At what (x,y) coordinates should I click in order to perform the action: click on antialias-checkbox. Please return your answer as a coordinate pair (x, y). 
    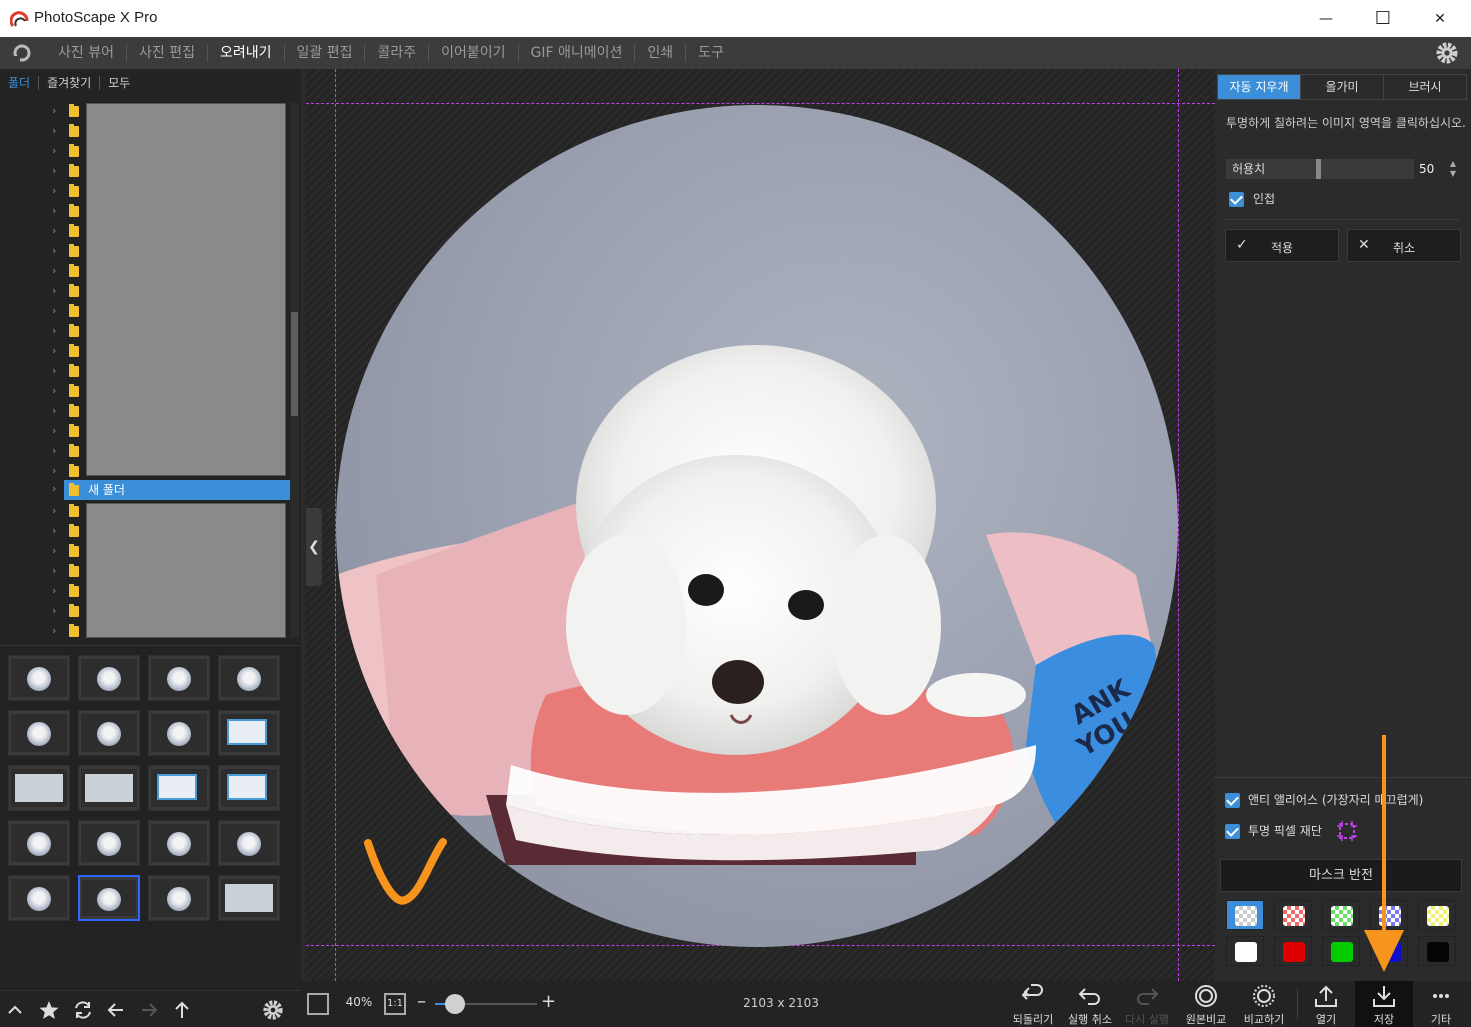
    Looking at the image, I should click on (1232, 800).